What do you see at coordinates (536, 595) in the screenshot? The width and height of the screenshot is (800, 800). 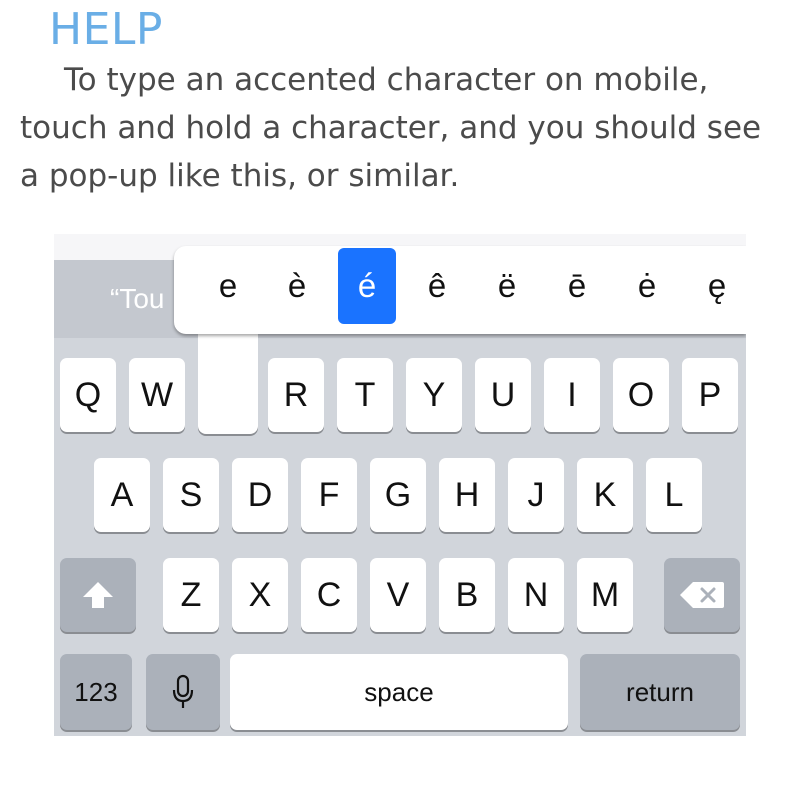 I see `key-n: N` at bounding box center [536, 595].